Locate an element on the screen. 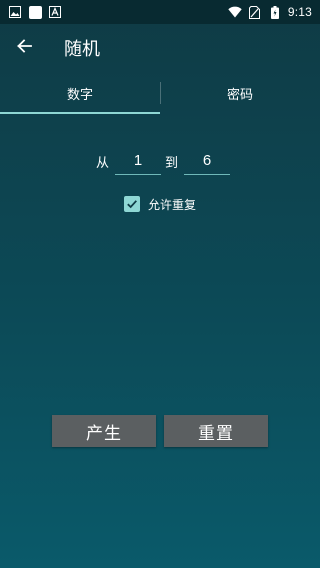  from-input is located at coordinates (138, 161).